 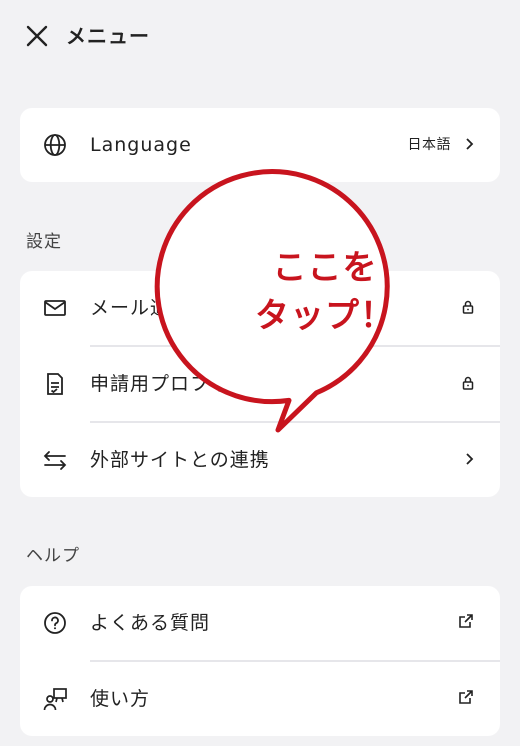 I want to click on settings-item-label: メール通知, so click(x=140, y=308).